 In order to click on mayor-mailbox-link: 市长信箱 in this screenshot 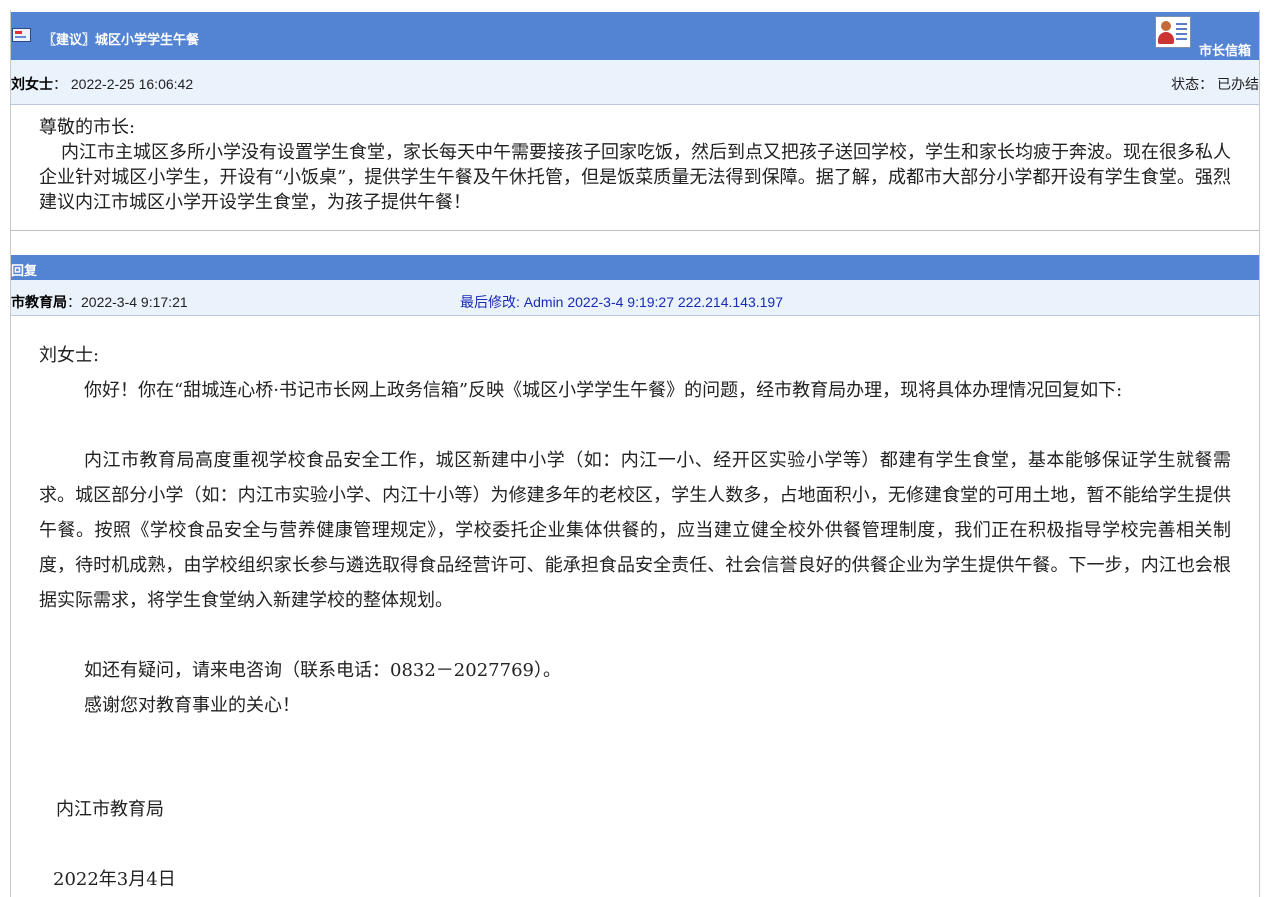, I will do `click(1225, 49)`.